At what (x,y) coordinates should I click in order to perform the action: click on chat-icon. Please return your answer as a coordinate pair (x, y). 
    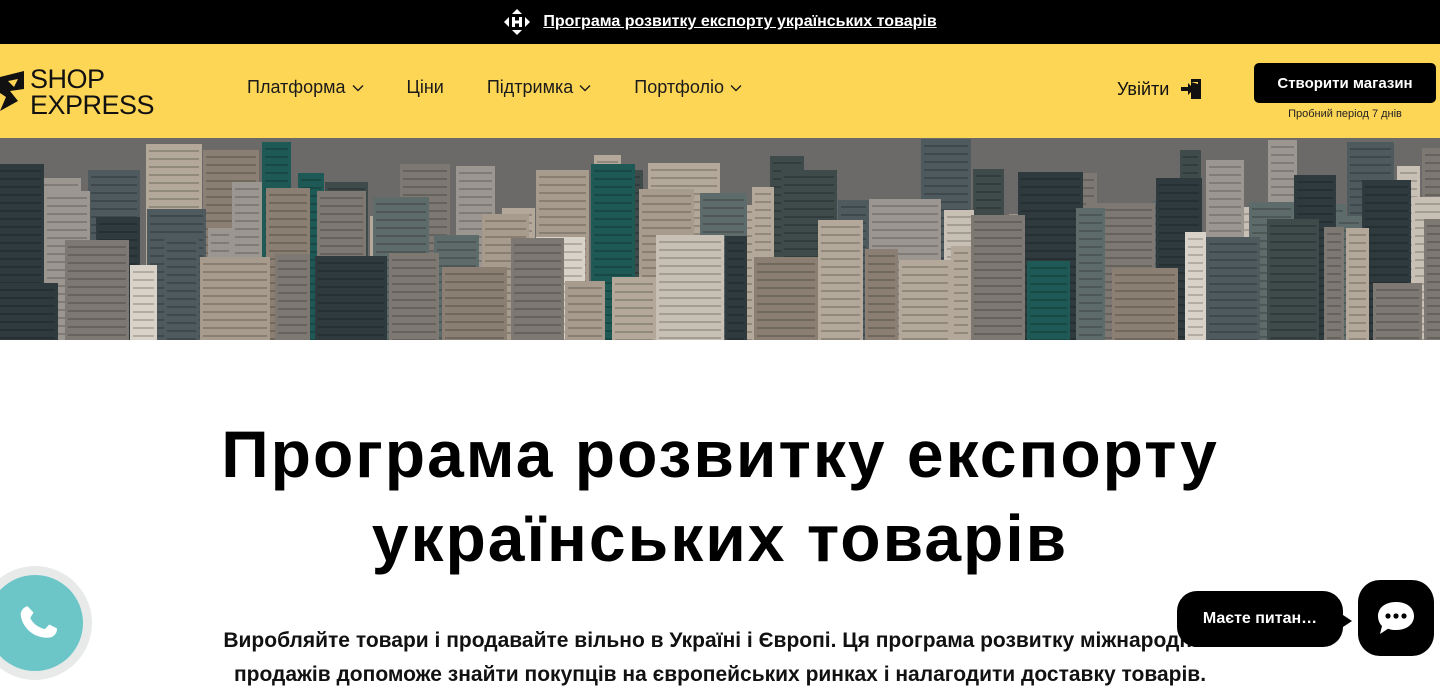
    Looking at the image, I should click on (1396, 618).